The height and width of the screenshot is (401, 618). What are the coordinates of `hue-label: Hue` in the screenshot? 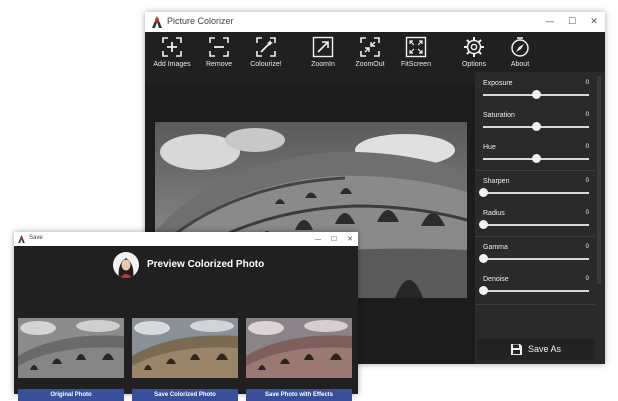 It's located at (489, 147).